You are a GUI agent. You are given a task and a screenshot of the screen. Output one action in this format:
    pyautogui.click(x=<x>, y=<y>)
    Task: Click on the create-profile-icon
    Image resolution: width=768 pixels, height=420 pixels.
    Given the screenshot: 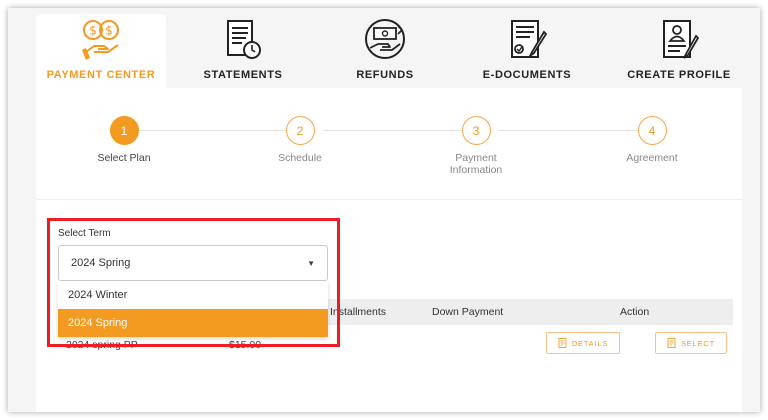 What is the action you would take?
    pyautogui.click(x=681, y=39)
    